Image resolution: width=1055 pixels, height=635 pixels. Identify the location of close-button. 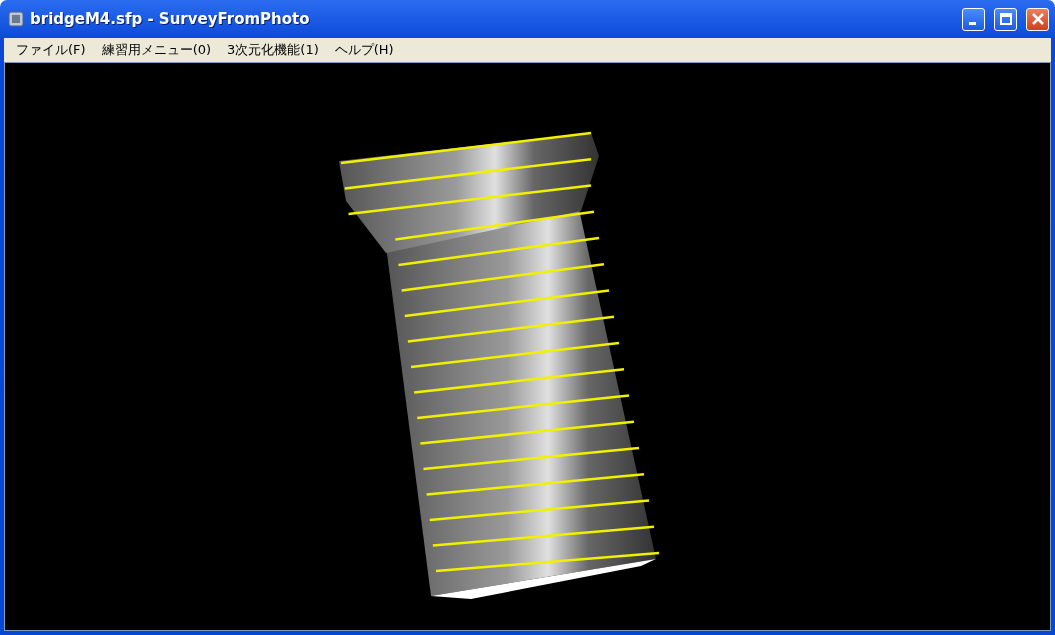
(1037, 19).